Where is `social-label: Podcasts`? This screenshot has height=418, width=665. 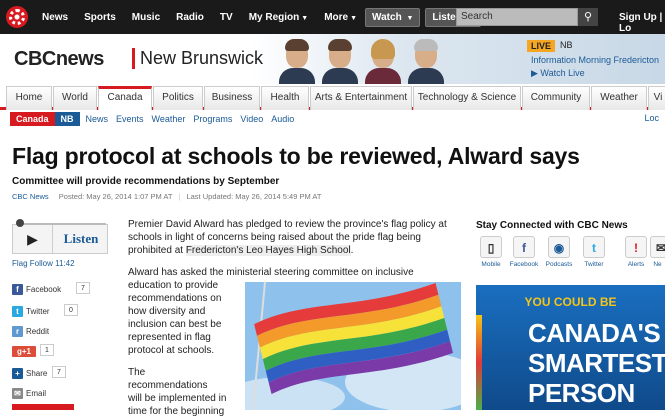 social-label: Podcasts is located at coordinates (559, 264).